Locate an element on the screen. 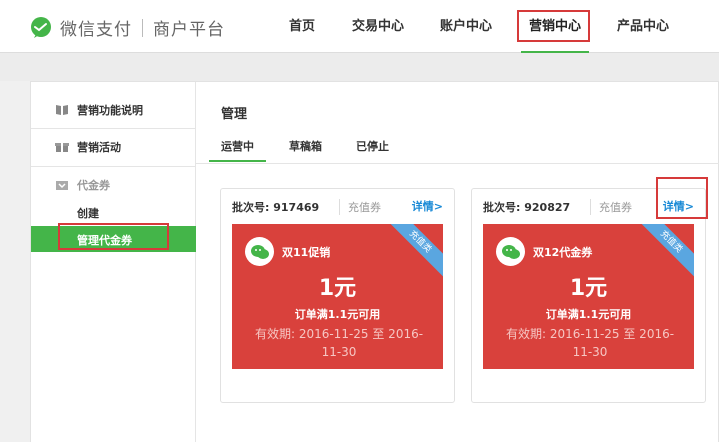  sidebar-group-coupon: 代金券 is located at coordinates (113, 184).